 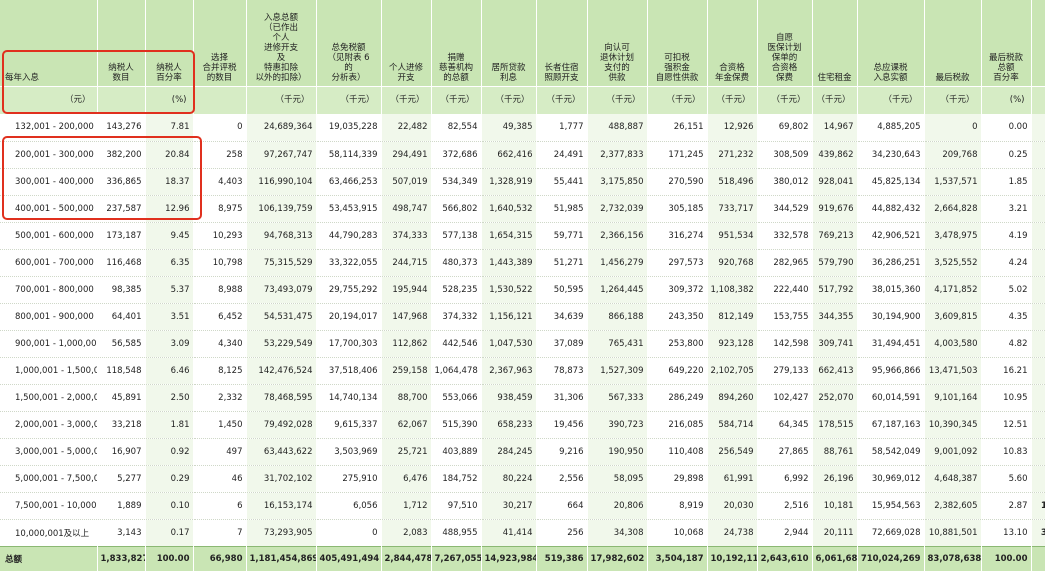 I want to click on table-cell: 5.60, so click(x=1006, y=479).